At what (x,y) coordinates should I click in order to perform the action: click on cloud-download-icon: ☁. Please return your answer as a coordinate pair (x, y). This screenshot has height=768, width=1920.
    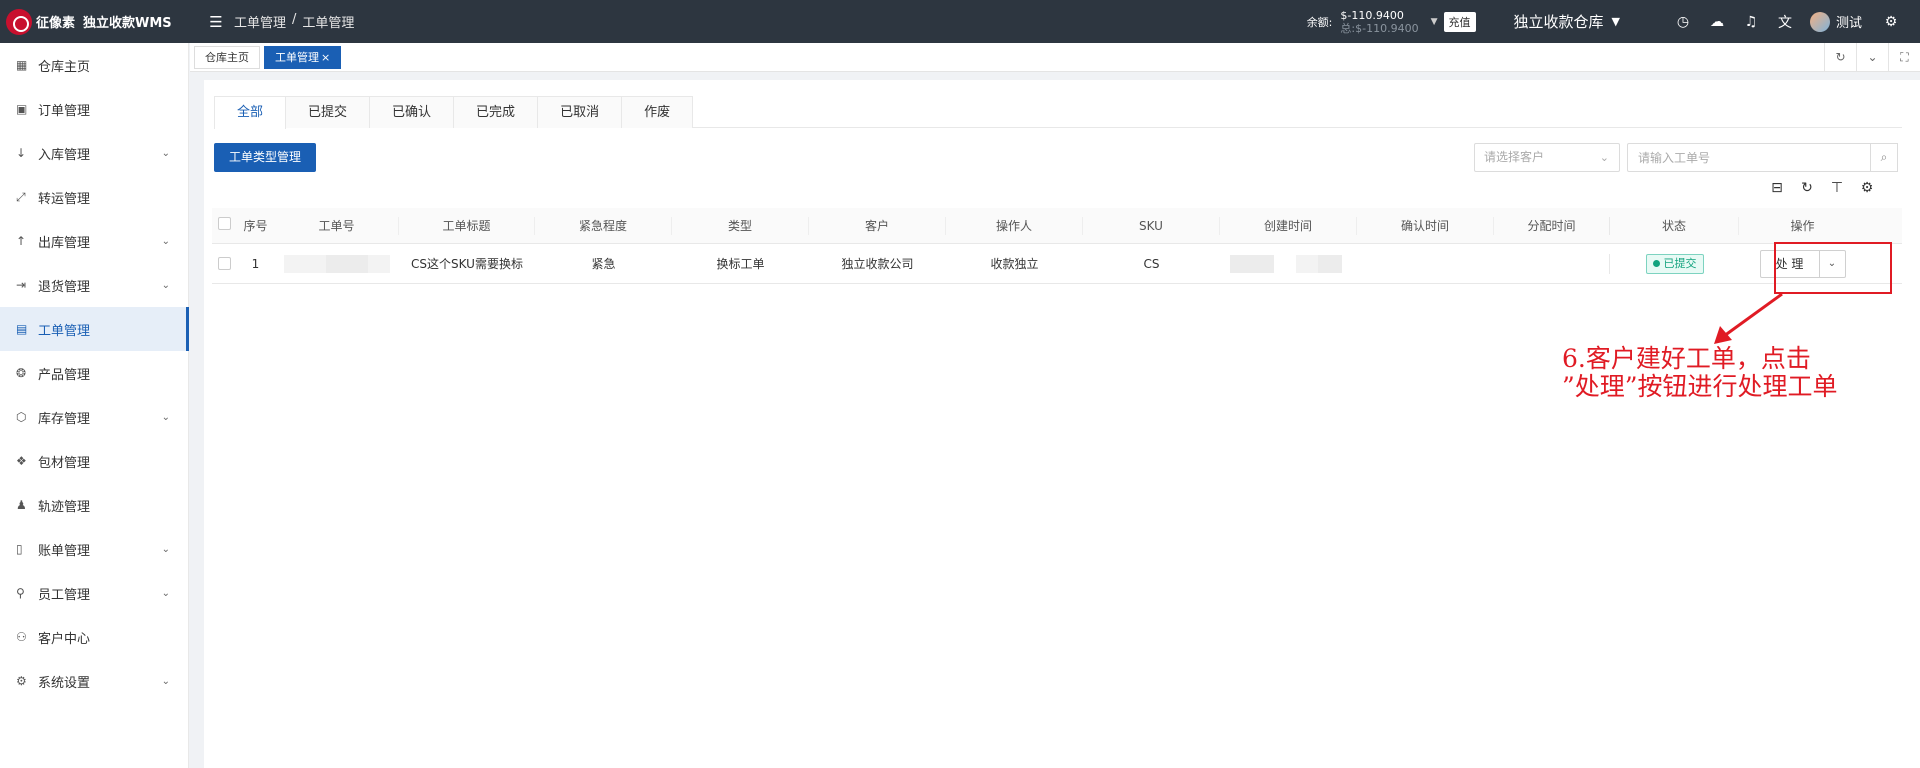
    Looking at the image, I should click on (1717, 22).